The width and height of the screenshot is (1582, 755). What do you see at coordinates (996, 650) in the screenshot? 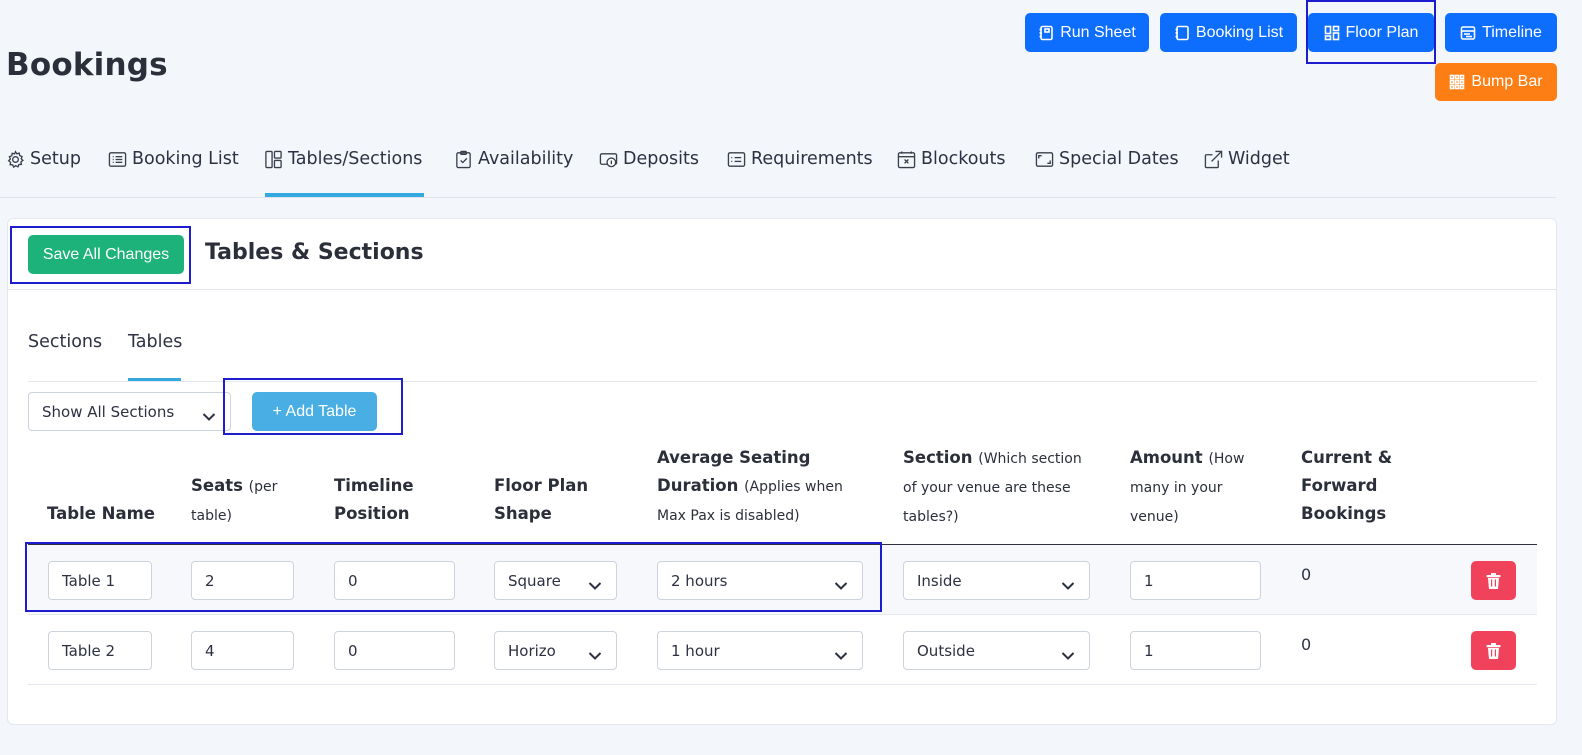
I see `section-select: Outside` at bounding box center [996, 650].